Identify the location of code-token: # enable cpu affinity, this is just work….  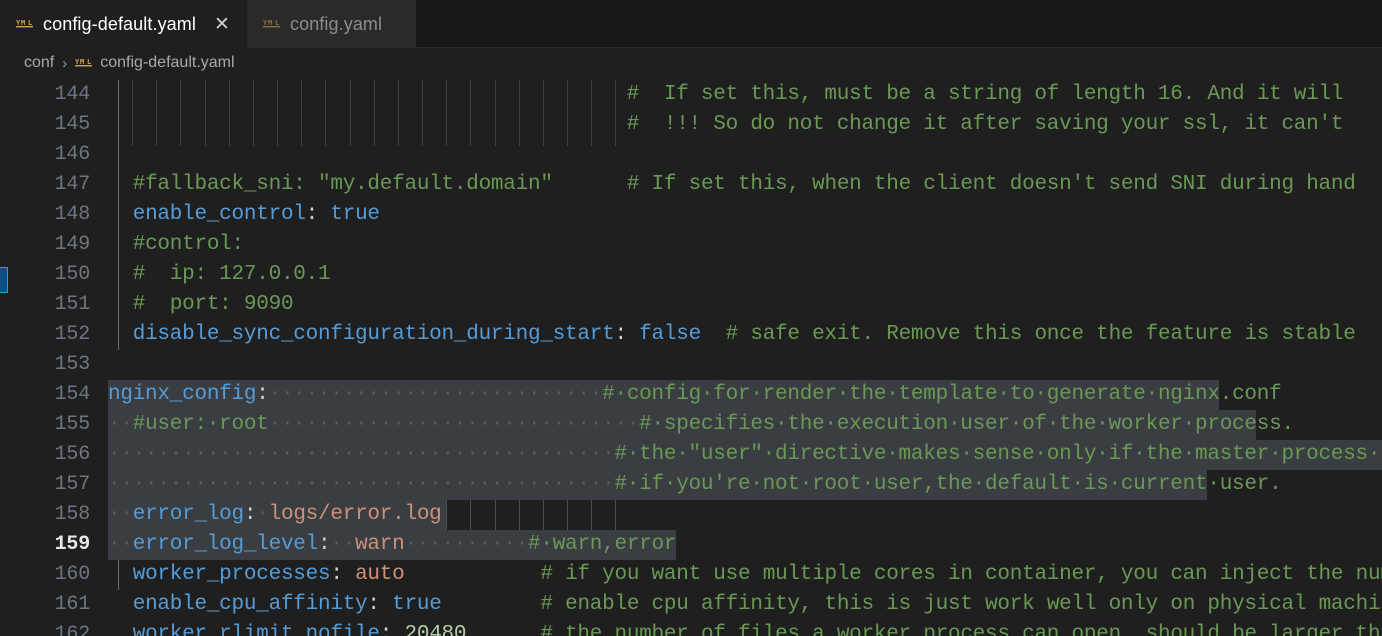
(961, 604).